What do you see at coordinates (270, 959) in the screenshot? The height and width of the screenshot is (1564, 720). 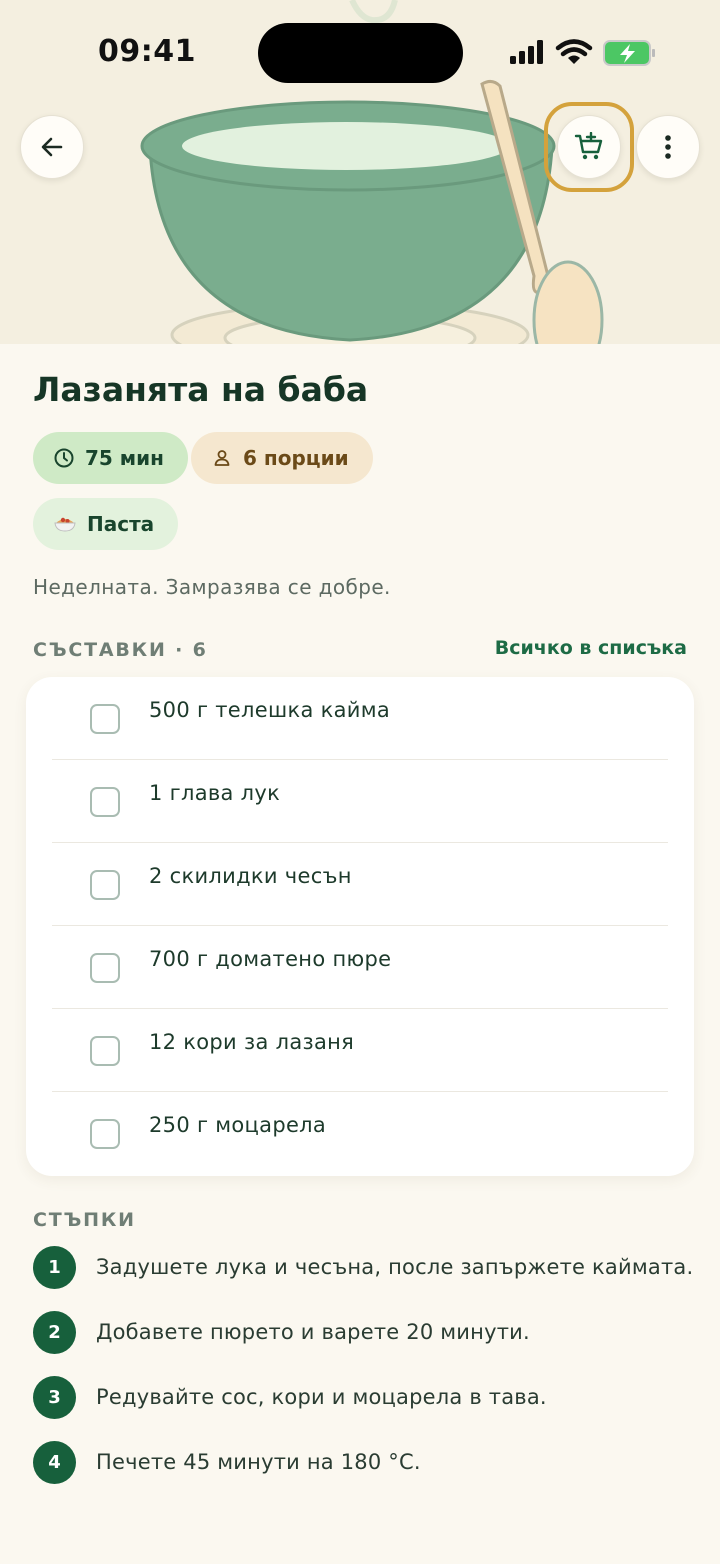 I see `ingredient-text: 700 г доматено пюре` at bounding box center [270, 959].